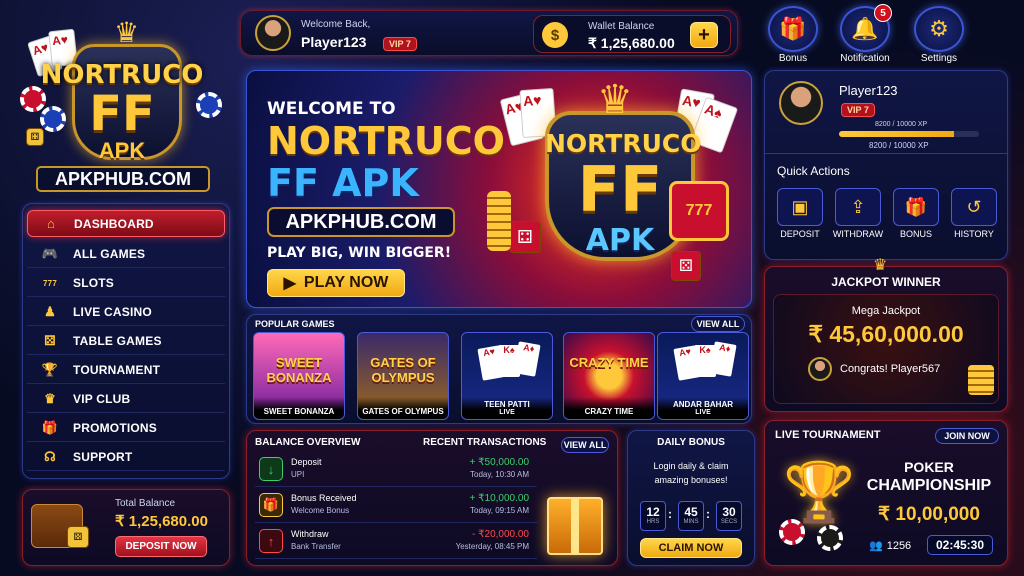 The width and height of the screenshot is (1024, 576). I want to click on view-all-games-button: VIEW ALL, so click(718, 324).